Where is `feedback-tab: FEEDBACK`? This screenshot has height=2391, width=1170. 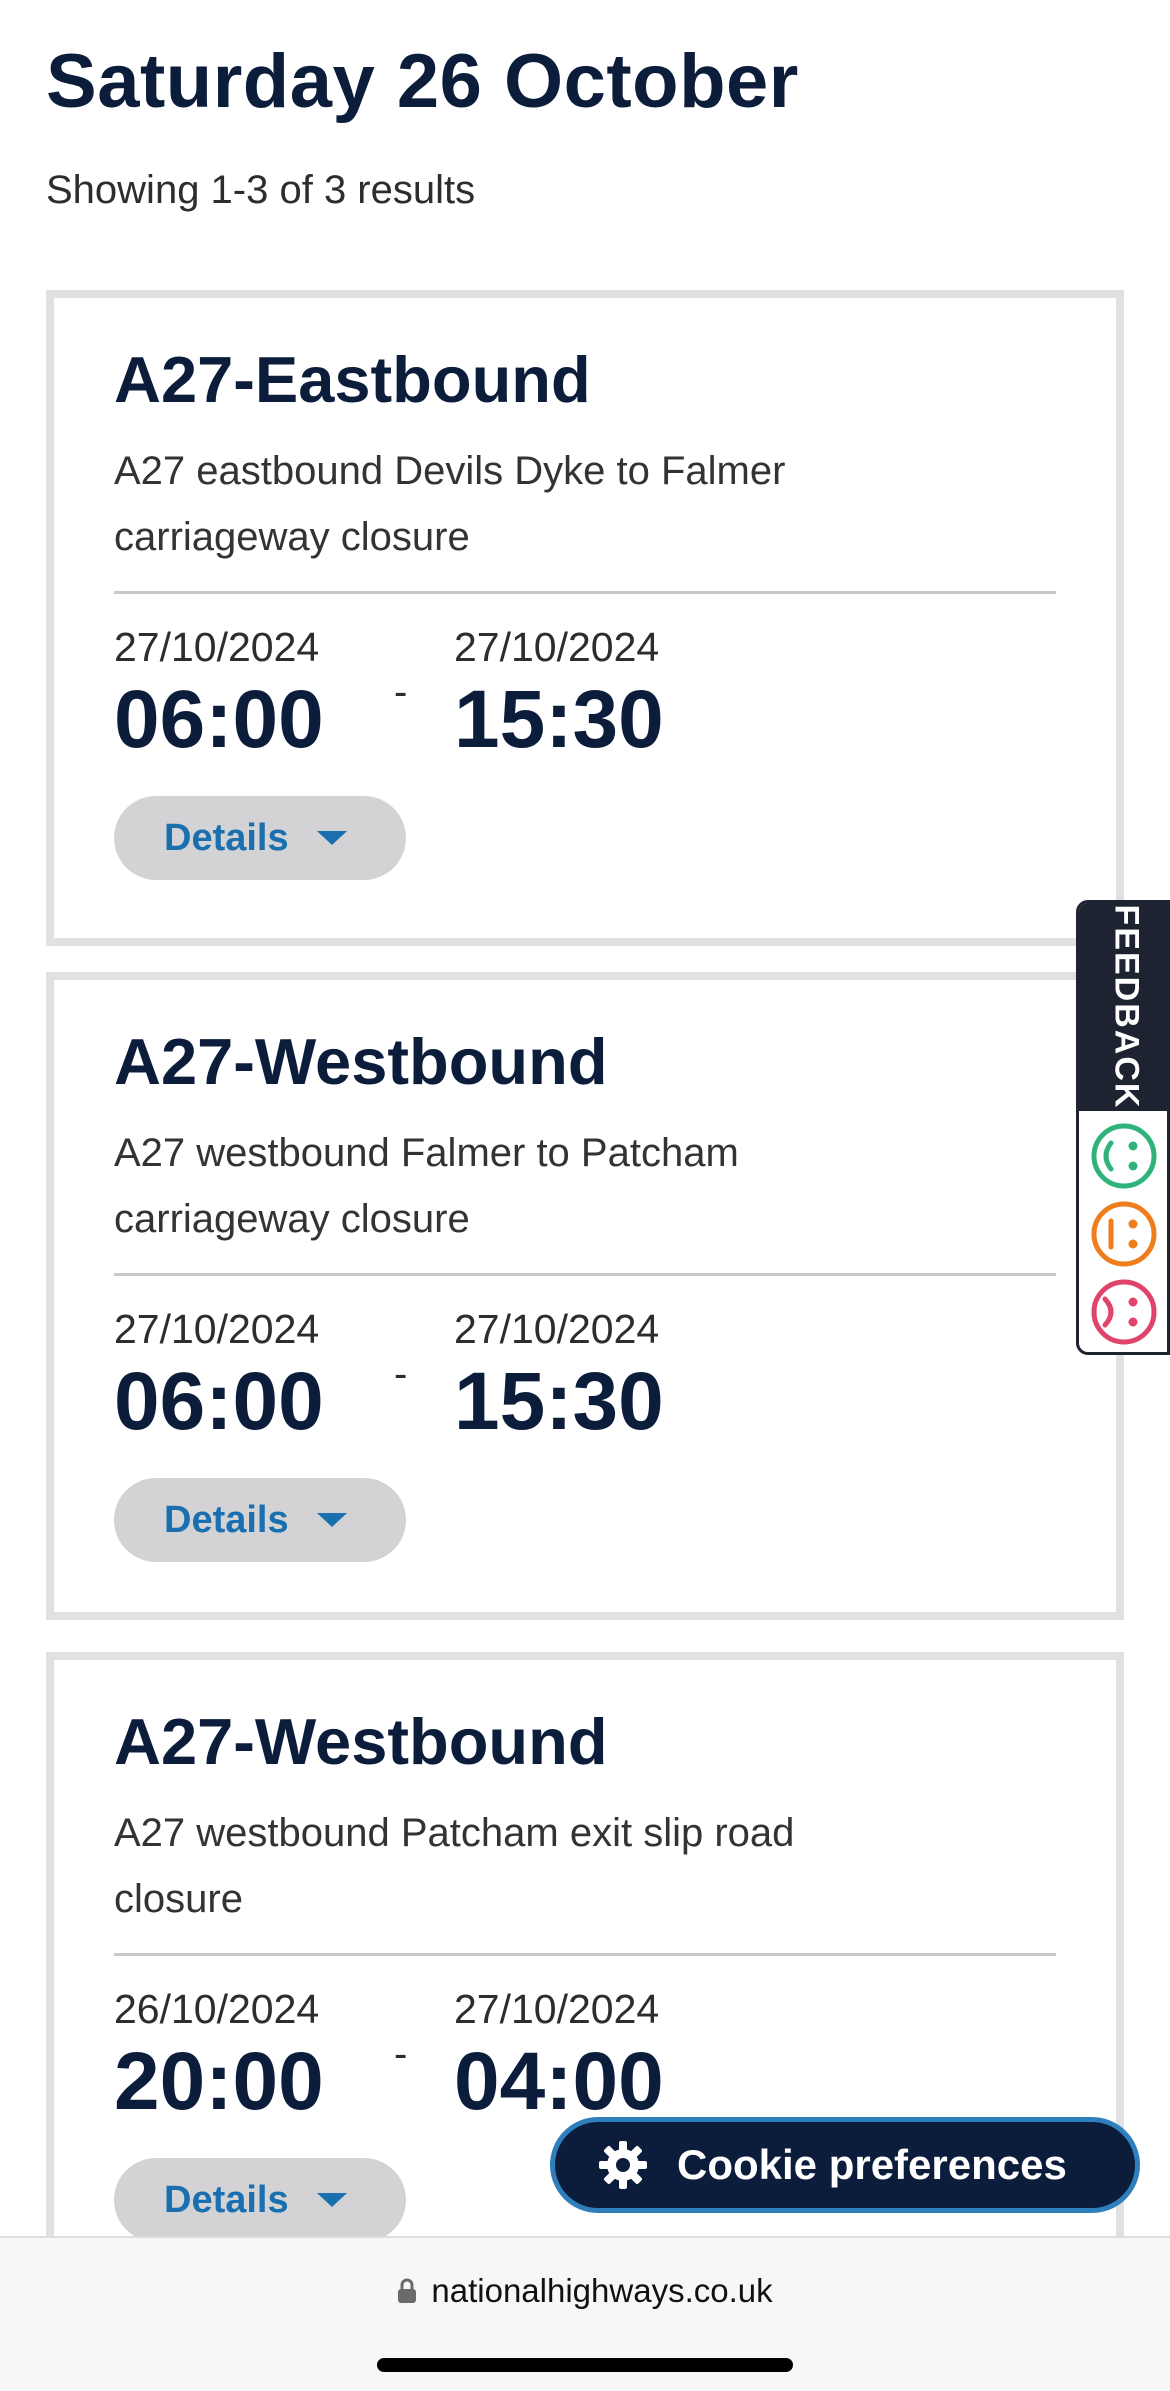 feedback-tab: FEEDBACK is located at coordinates (1123, 1127).